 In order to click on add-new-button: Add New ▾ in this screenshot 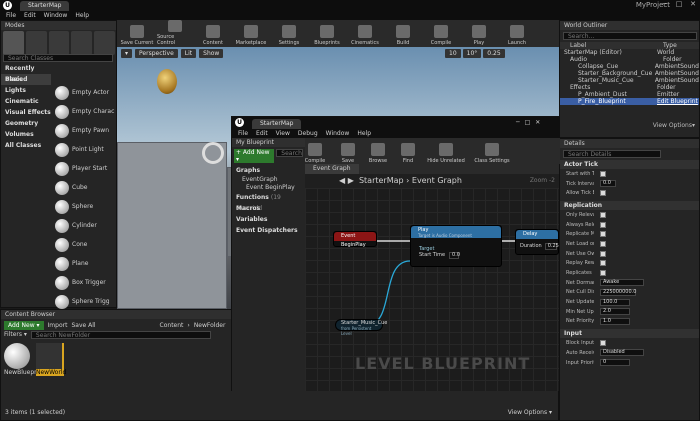, I will do `click(24, 325)`.